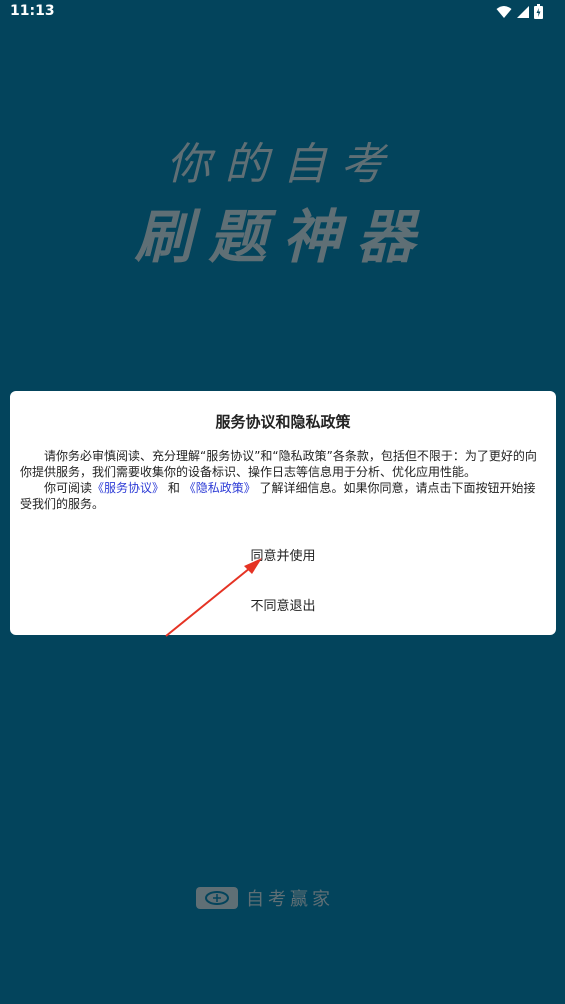 The image size is (565, 1004). Describe the element at coordinates (290, 899) in the screenshot. I see `footer-logo-text: 自考赢家` at that location.